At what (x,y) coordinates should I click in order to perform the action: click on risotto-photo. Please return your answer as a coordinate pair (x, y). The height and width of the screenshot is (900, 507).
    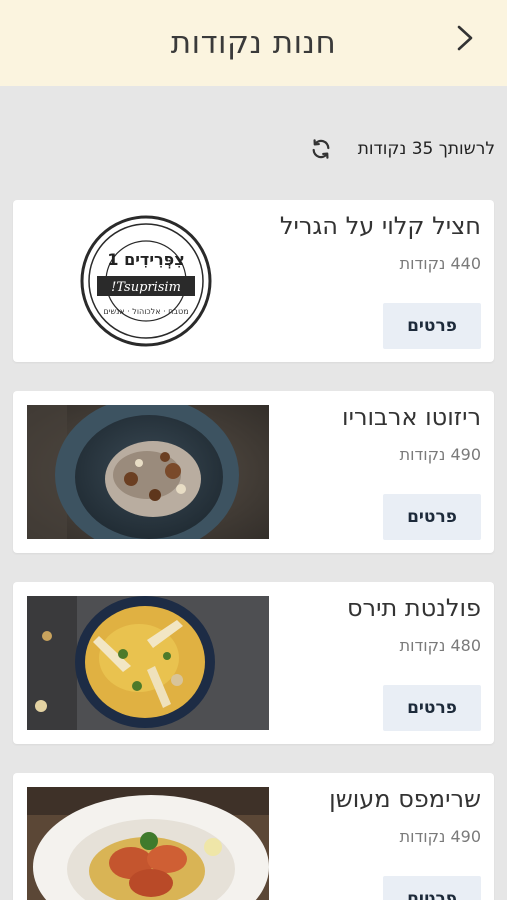
    Looking at the image, I should click on (148, 472).